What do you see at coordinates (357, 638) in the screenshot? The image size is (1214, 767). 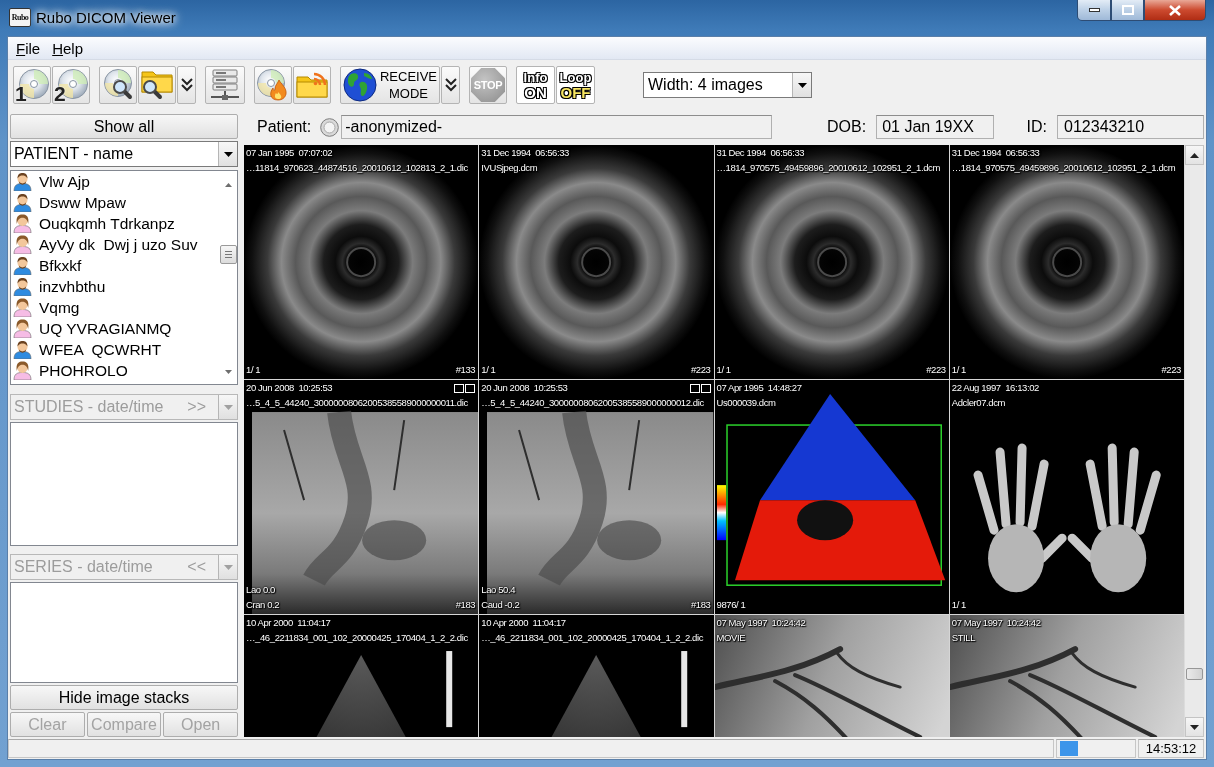 I see `image-name: …_46_2211834_001_102_20000425_170404_1_2_2.dic` at bounding box center [357, 638].